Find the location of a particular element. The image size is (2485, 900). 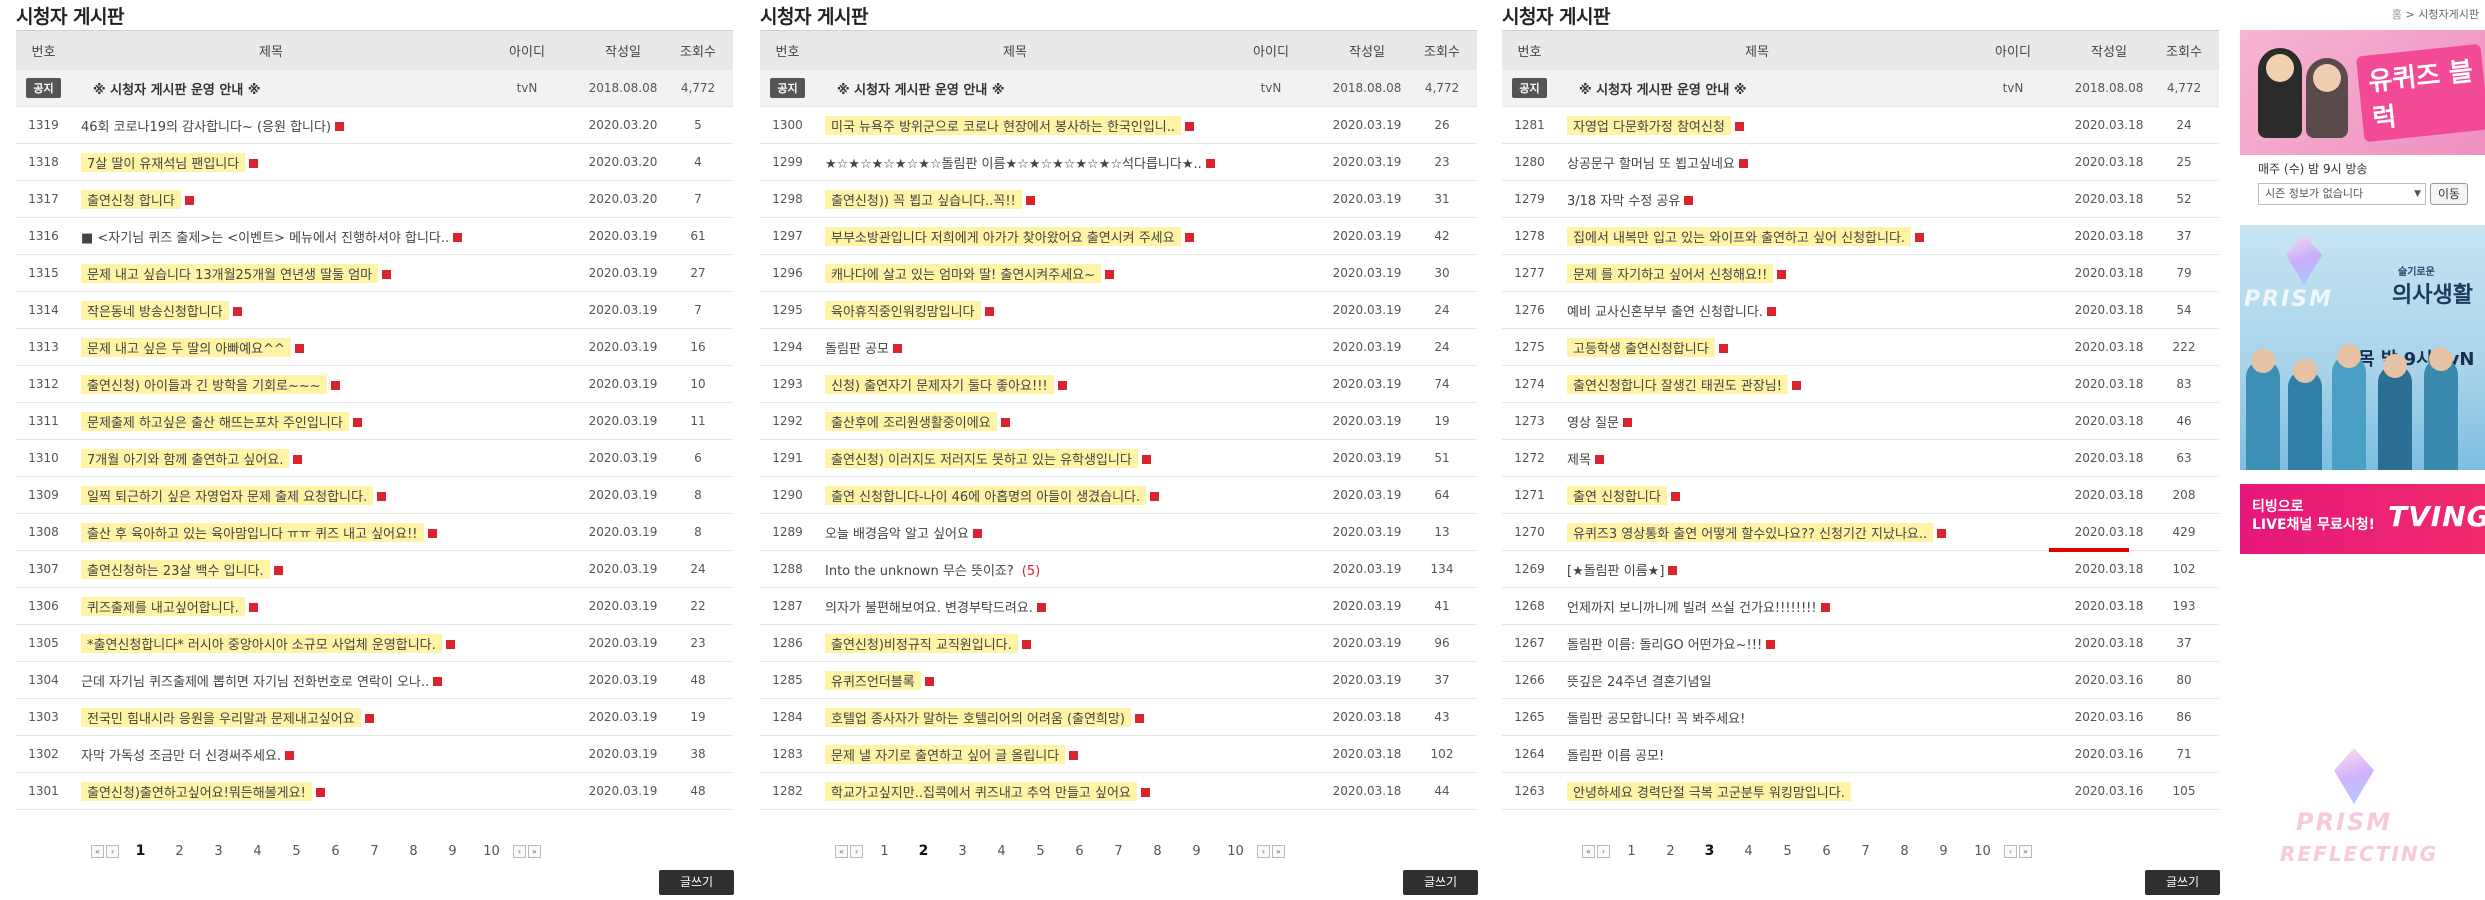

table-row: 1272 제목 2020.03.18 63 is located at coordinates (1860, 458).